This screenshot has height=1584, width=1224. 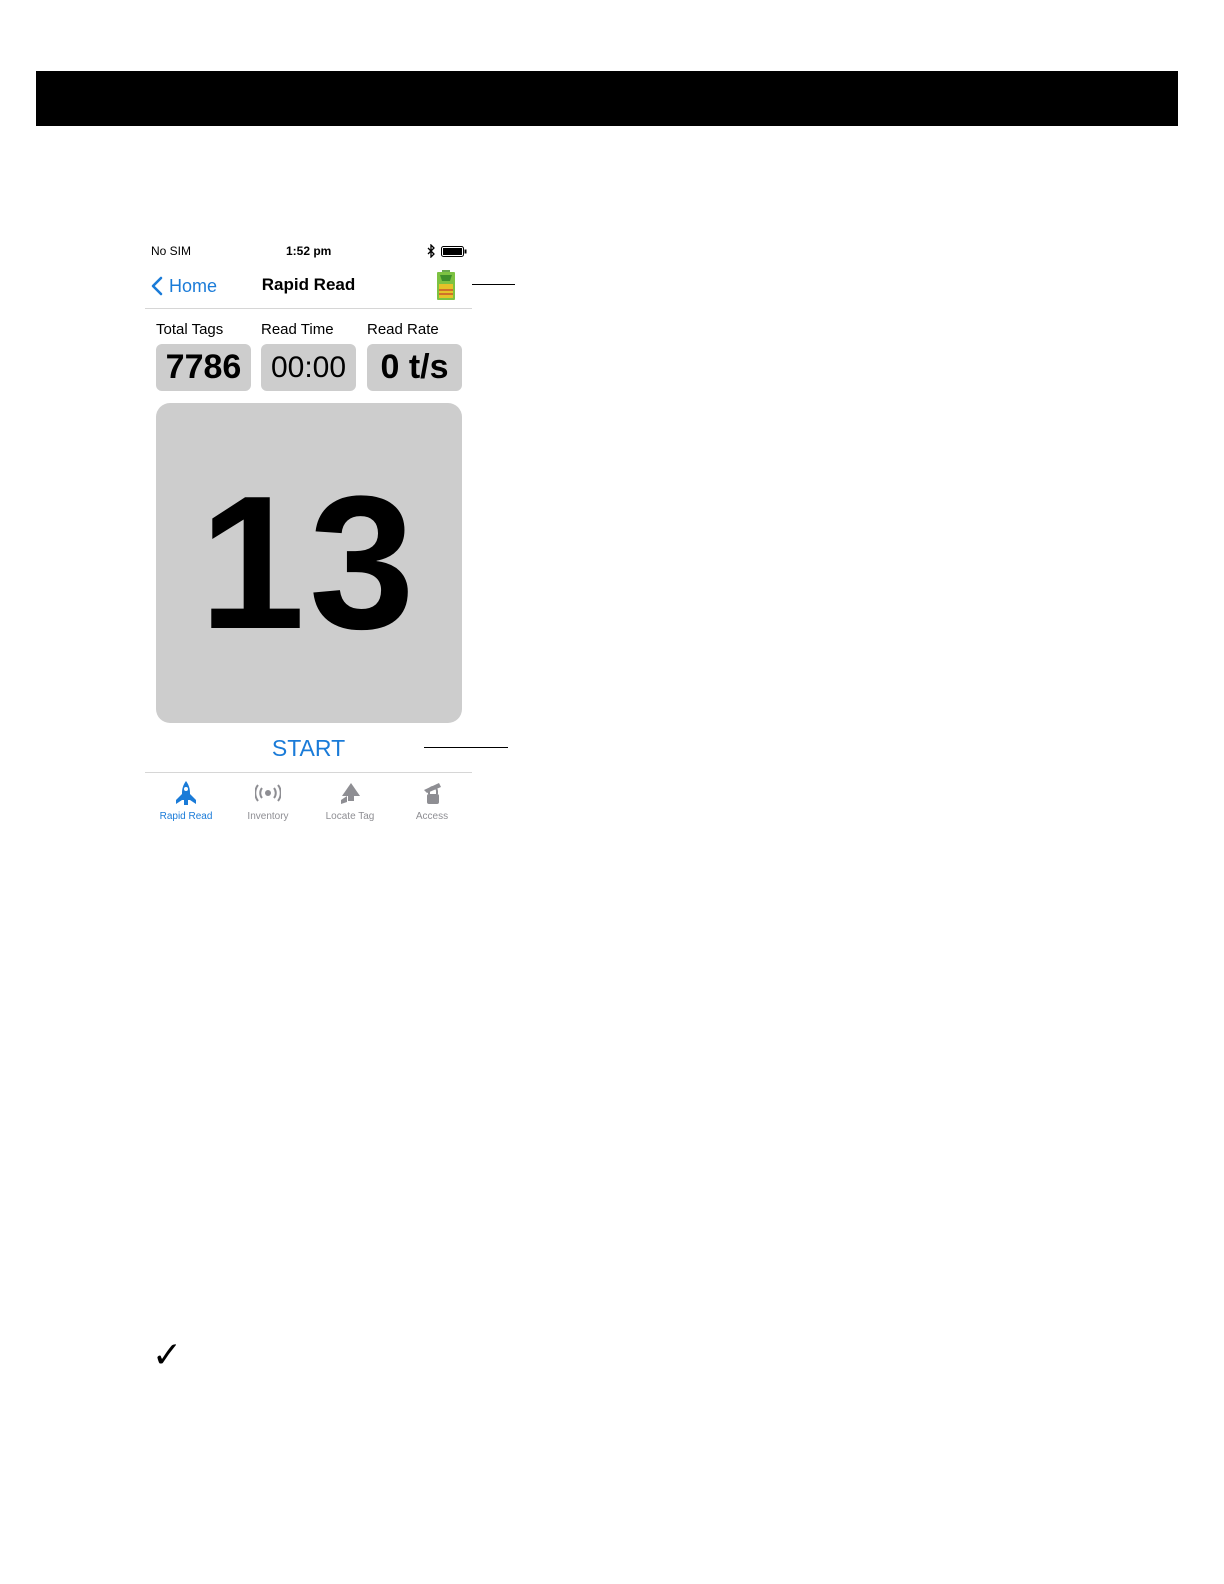 What do you see at coordinates (431, 251) in the screenshot?
I see `bluetooth-icon` at bounding box center [431, 251].